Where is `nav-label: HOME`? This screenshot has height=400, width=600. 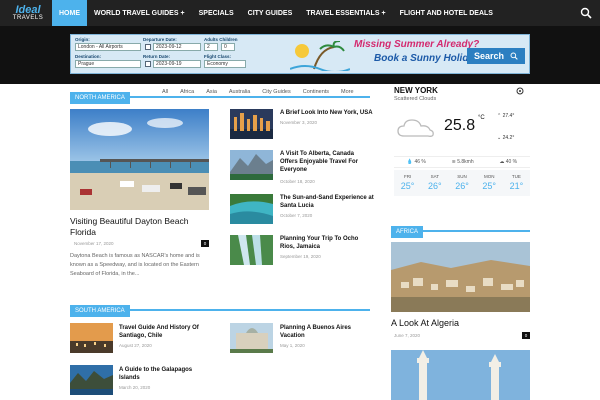
nav-label: HOME is located at coordinates (69, 13).